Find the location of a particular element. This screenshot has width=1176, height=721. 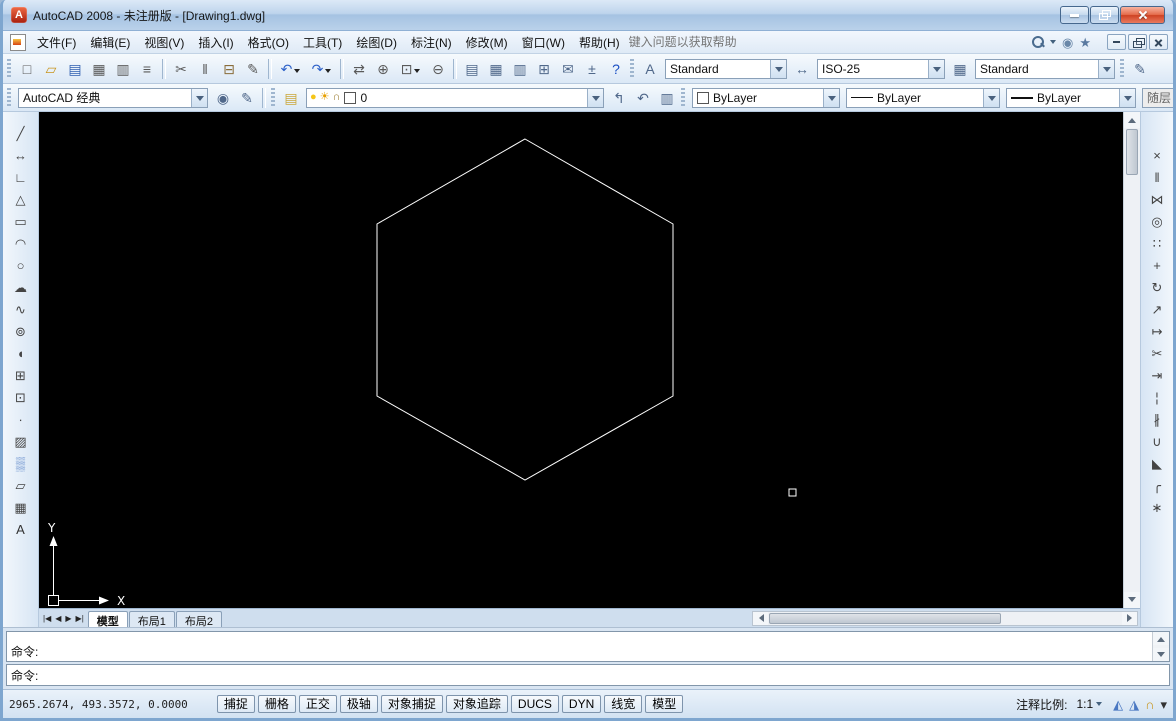

match-properties-button: ✎ is located at coordinates (253, 69).